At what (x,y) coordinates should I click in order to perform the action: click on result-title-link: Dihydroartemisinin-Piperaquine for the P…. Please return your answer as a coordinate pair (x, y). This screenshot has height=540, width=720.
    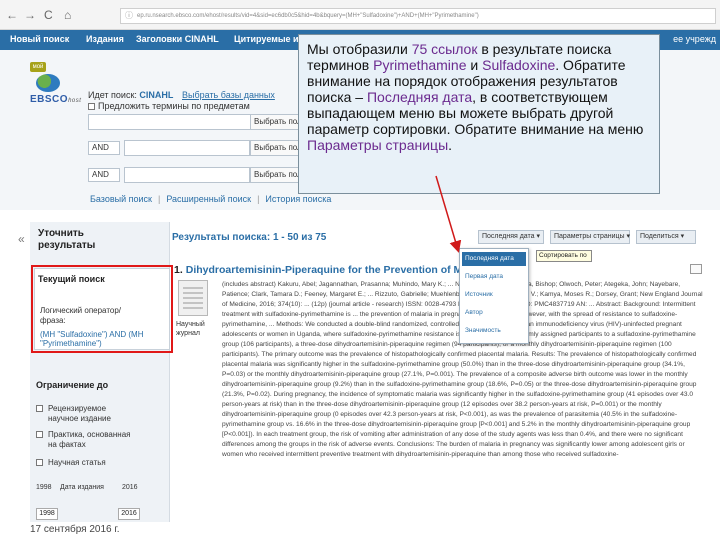
    Looking at the image, I should click on (344, 270).